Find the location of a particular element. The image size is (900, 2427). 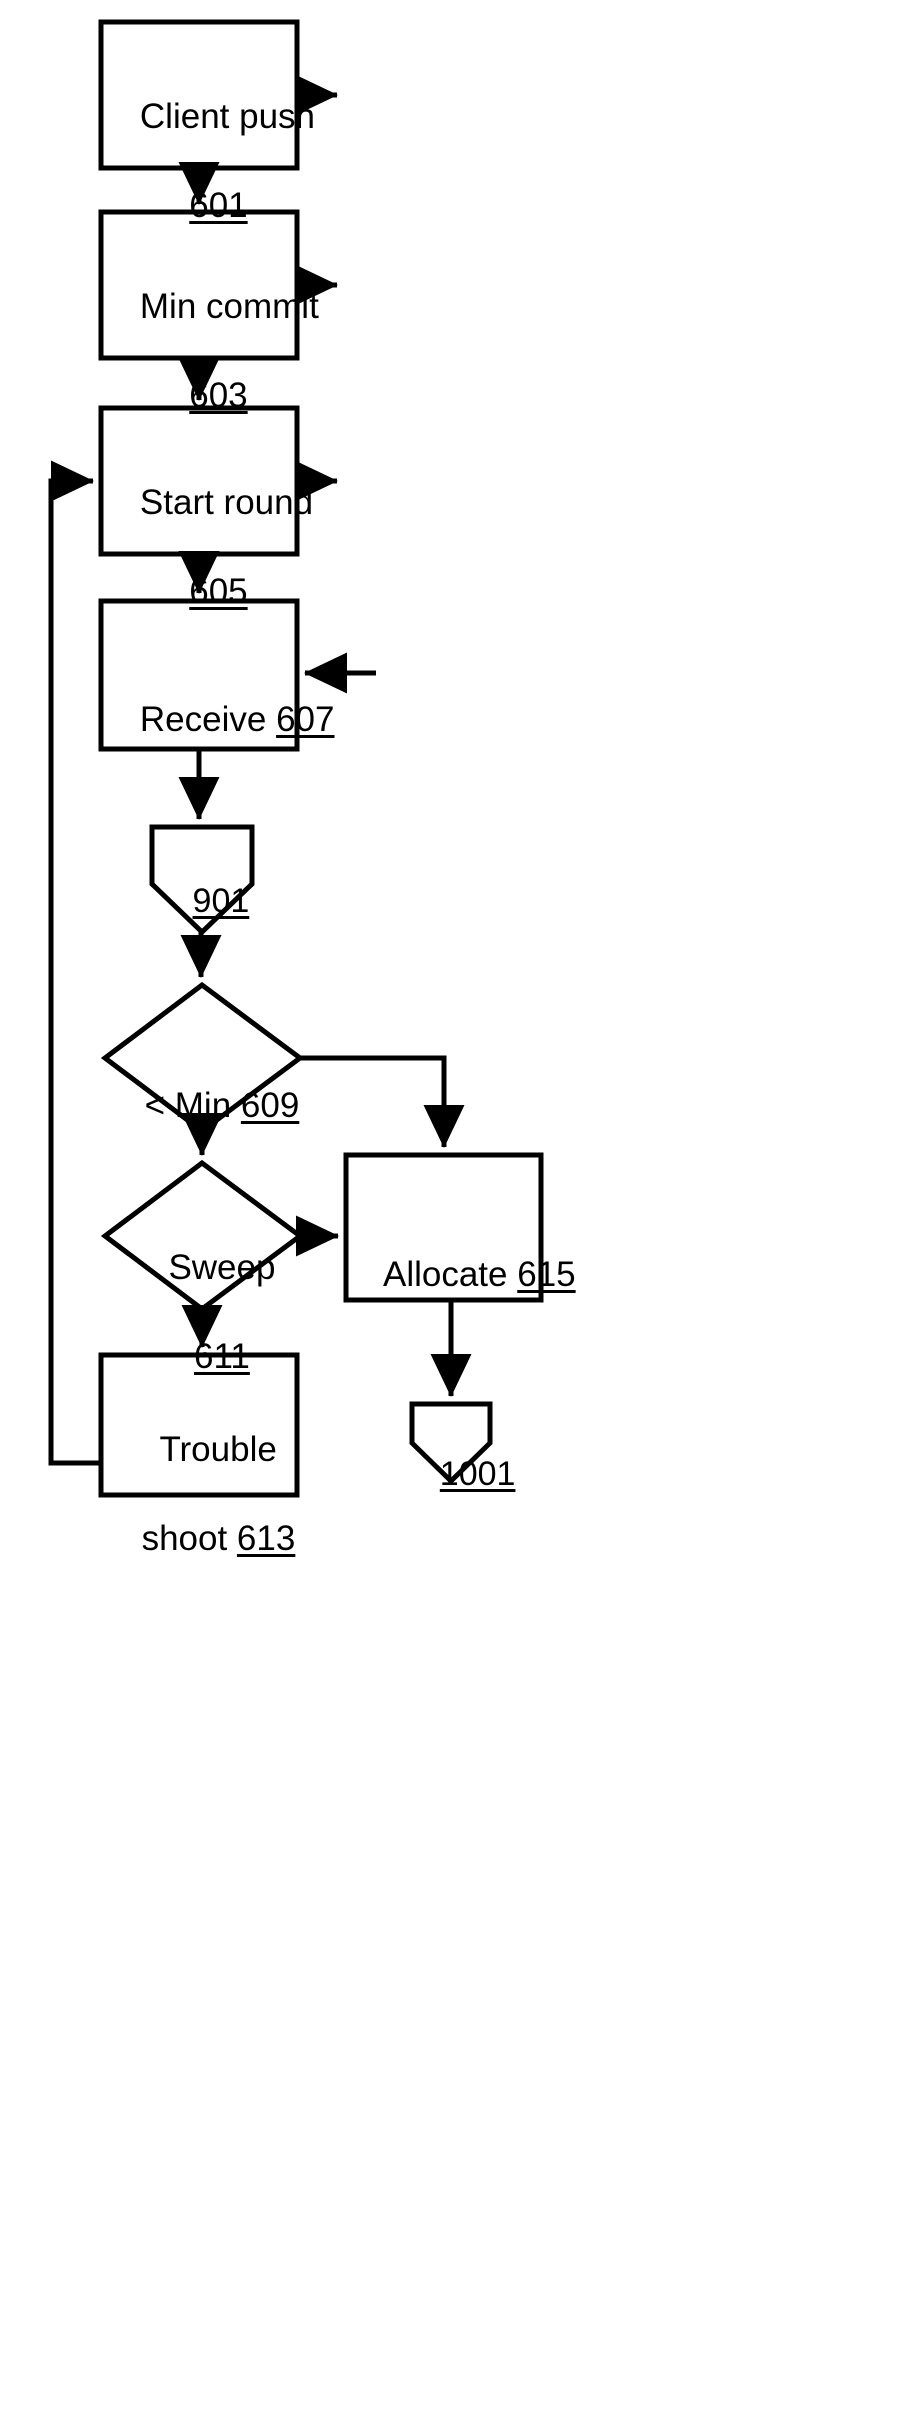

node-shape-decision-min is located at coordinates (202, 1058).